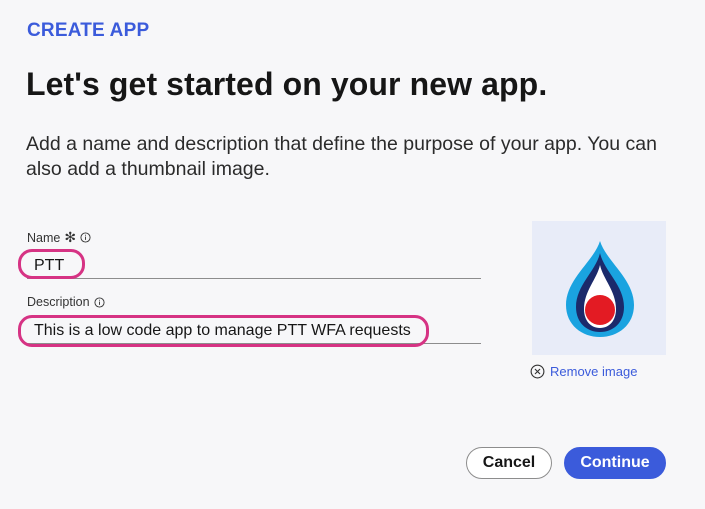  I want to click on remove-image-label: Remove image, so click(594, 371).